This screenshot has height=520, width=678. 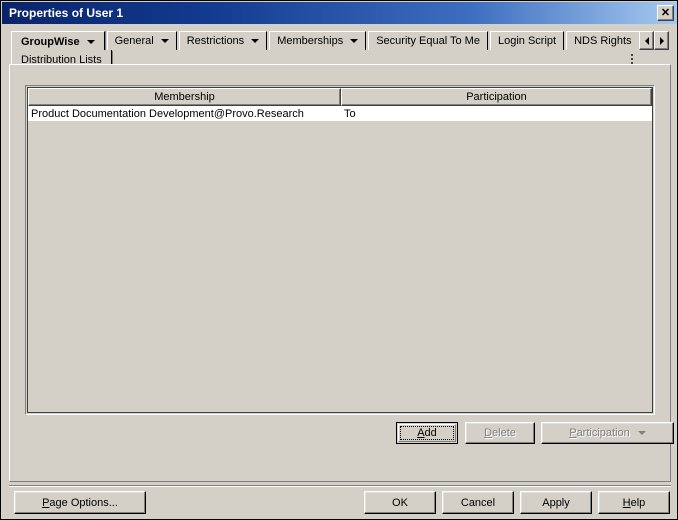 I want to click on participation-button: Participation, so click(x=607, y=433).